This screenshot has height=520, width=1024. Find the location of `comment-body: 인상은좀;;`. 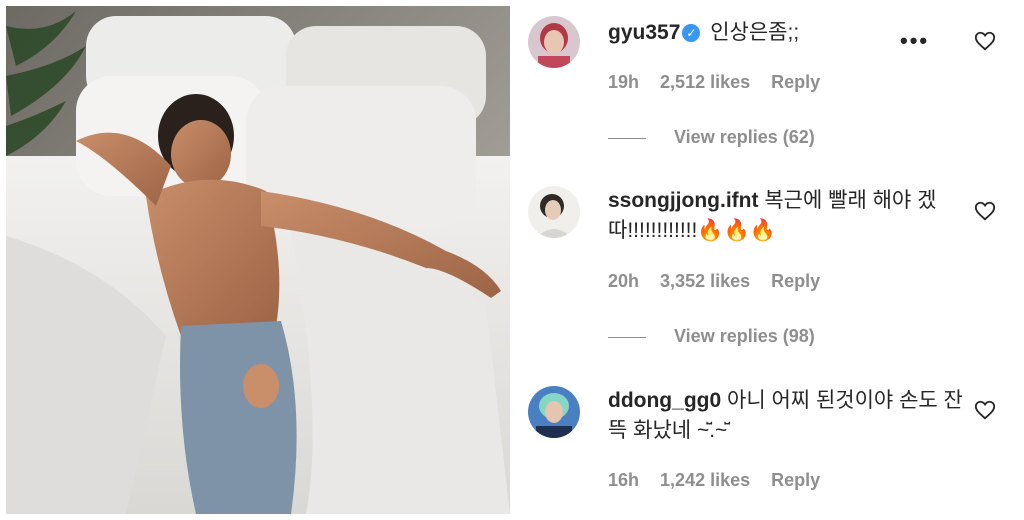

comment-body: 인상은좀;; is located at coordinates (755, 32).